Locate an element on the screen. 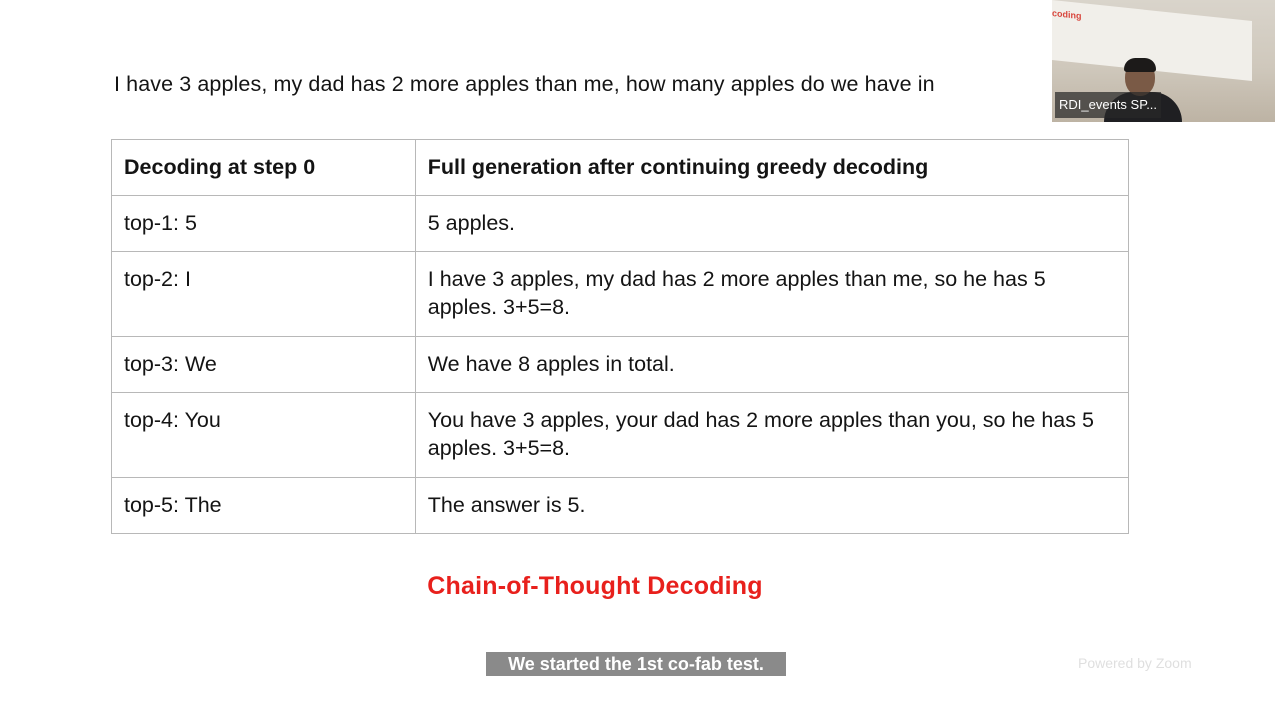  zoom-watermark: Powered by Zoom is located at coordinates (1135, 663).